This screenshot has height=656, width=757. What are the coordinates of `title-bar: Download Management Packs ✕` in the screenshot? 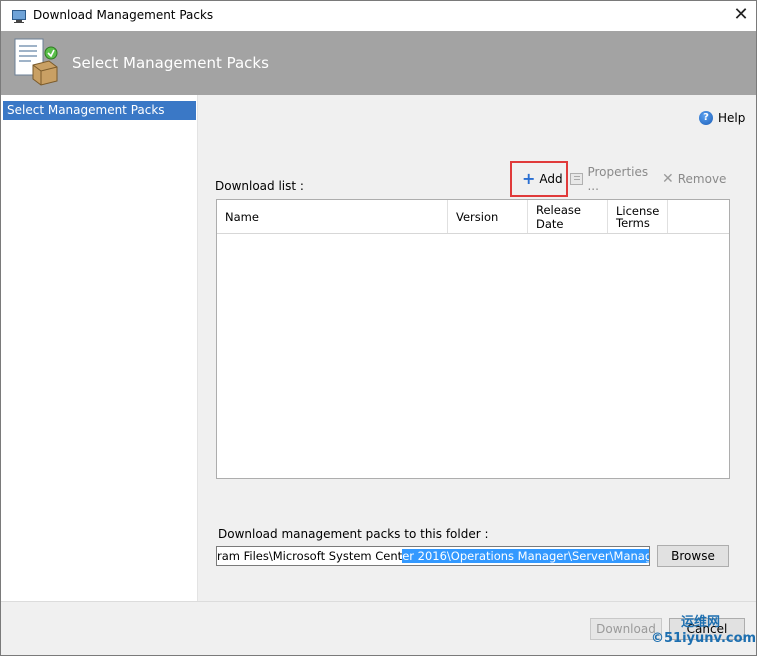 It's located at (378, 16).